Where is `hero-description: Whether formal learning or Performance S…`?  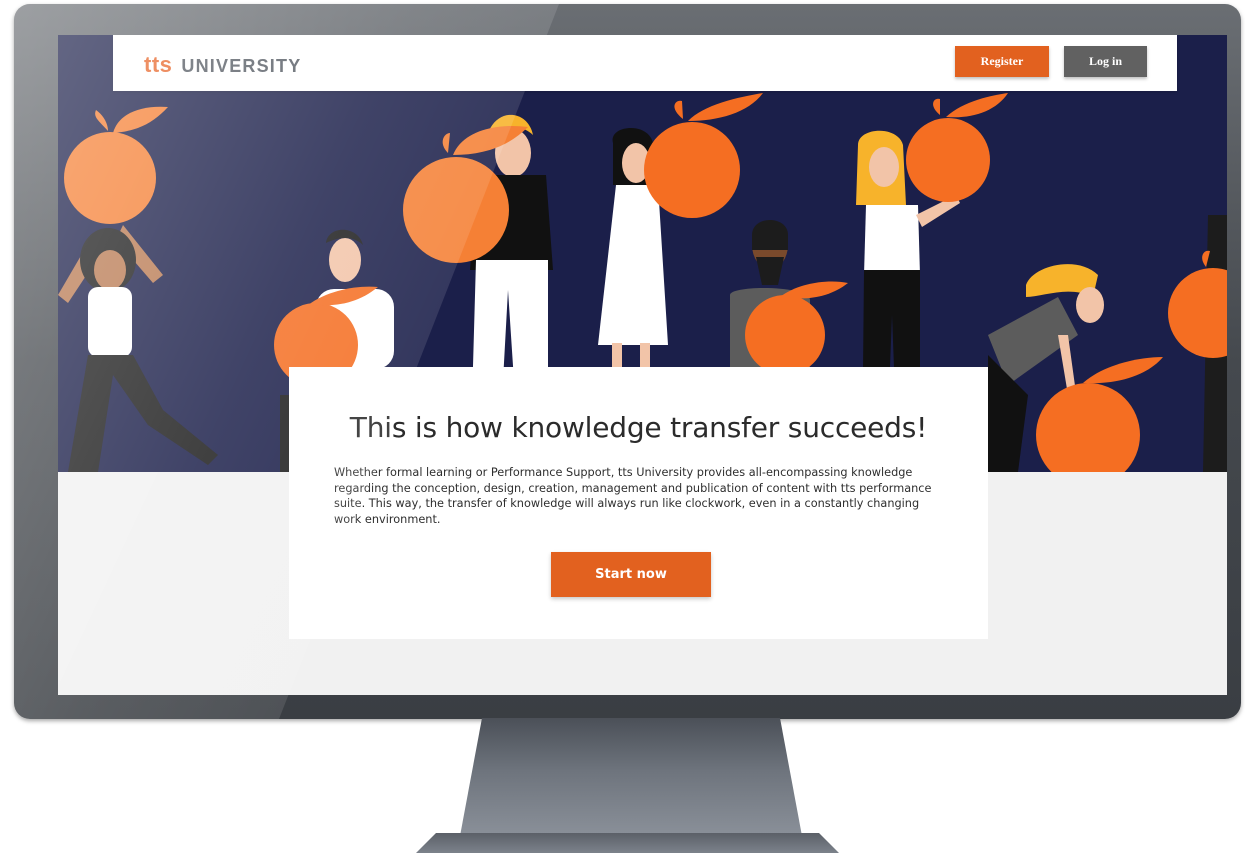 hero-description: Whether formal learning or Performance S… is located at coordinates (633, 496).